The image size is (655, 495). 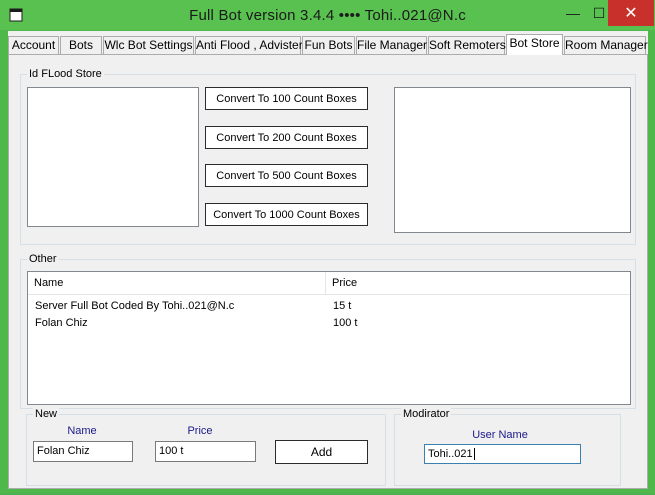 What do you see at coordinates (176, 283) in the screenshot?
I see `column-header-name: Name` at bounding box center [176, 283].